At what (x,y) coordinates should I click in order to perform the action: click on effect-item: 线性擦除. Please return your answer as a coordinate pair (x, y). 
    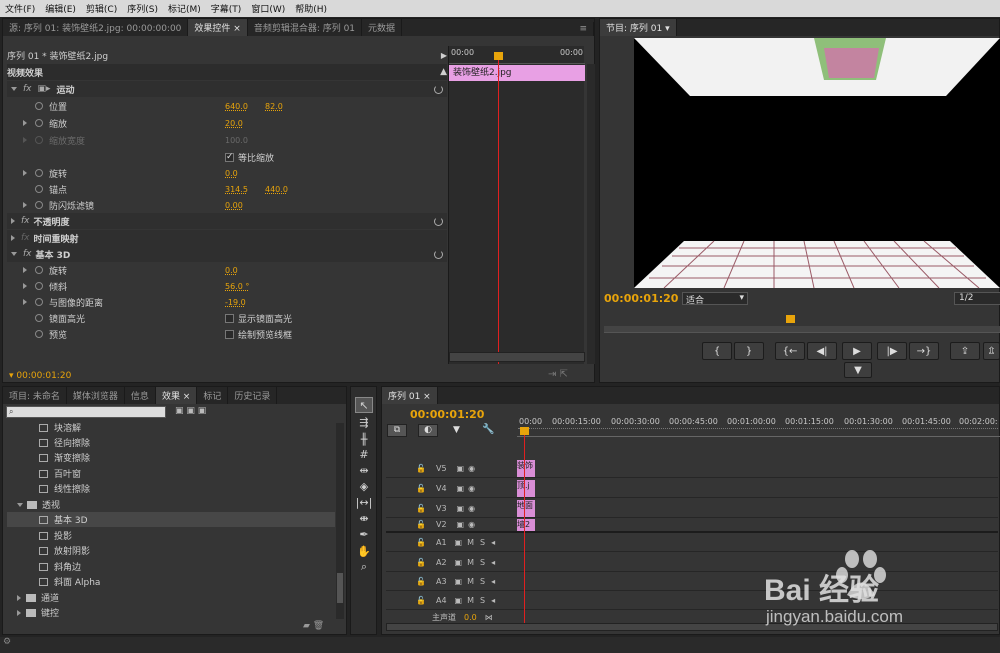
    Looking at the image, I should click on (64, 488).